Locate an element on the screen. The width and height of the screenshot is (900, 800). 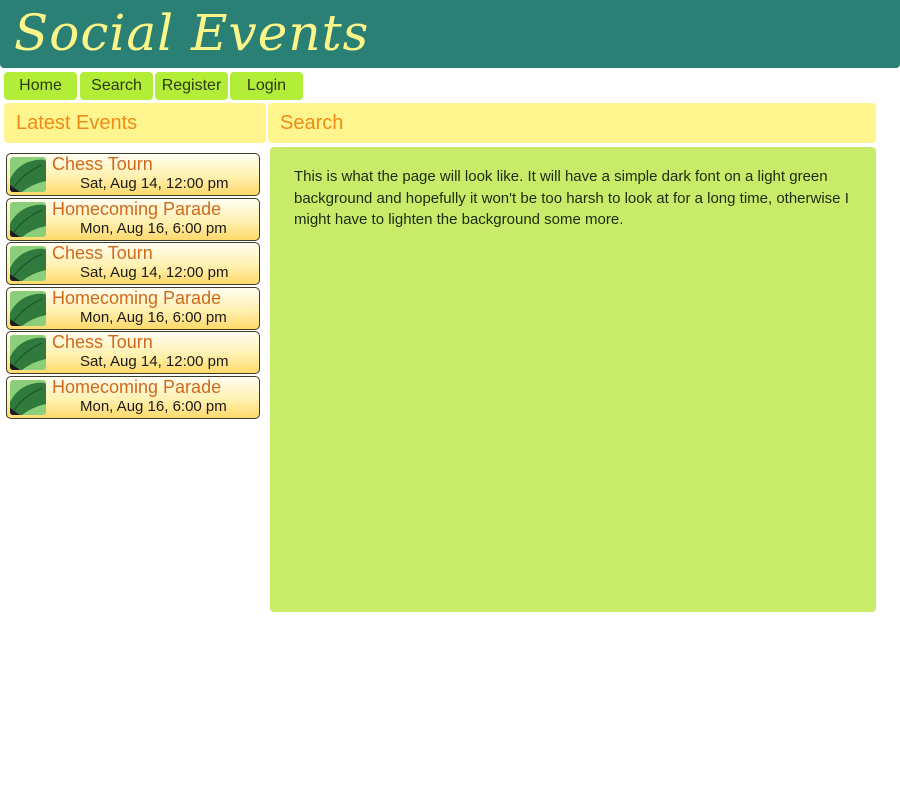
latest-events-heading: Latest Events is located at coordinates (135, 123).